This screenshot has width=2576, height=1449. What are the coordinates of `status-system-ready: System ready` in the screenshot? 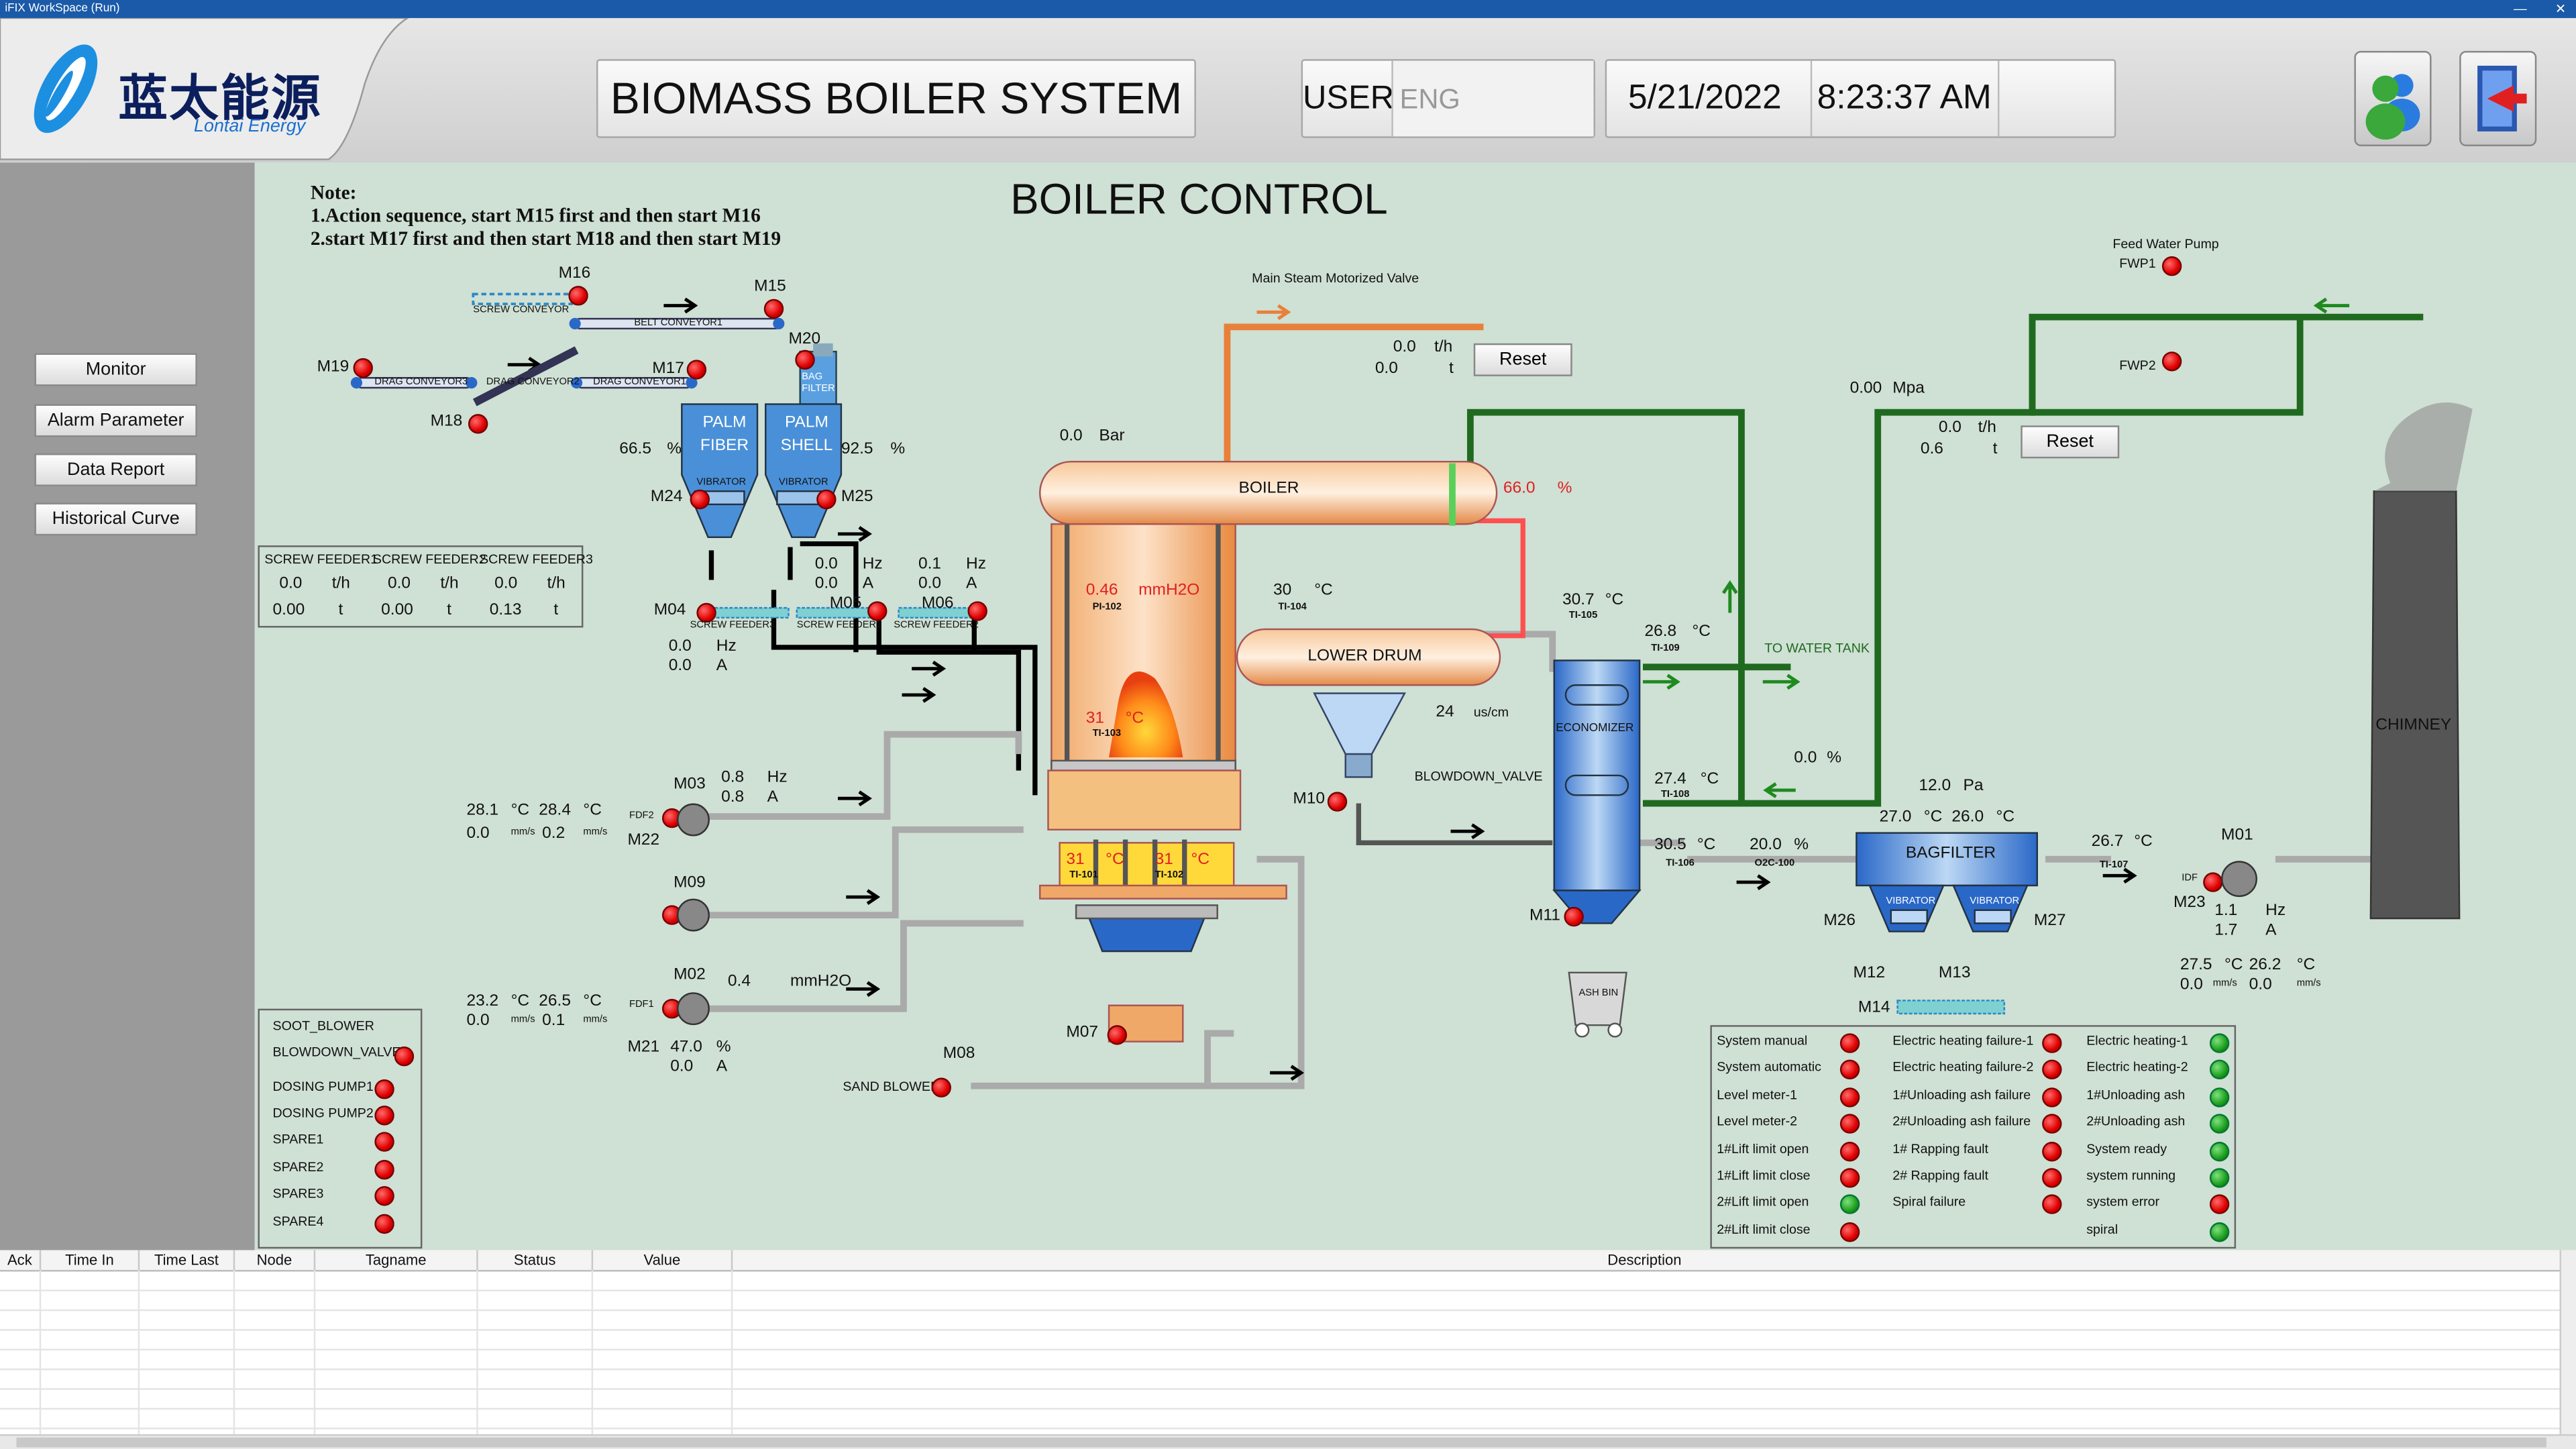 It's located at (2126, 1149).